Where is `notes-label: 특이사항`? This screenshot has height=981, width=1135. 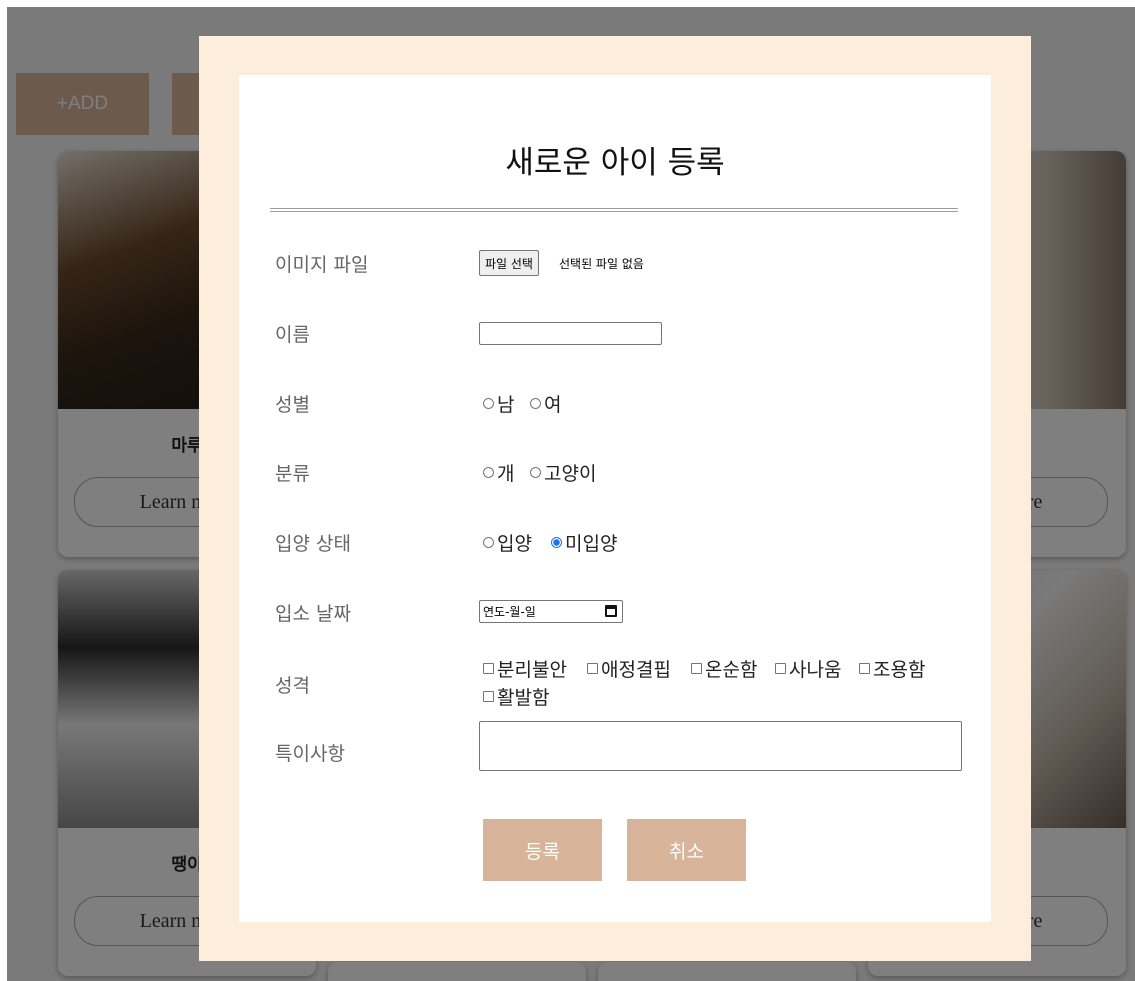 notes-label: 특이사항 is located at coordinates (310, 754).